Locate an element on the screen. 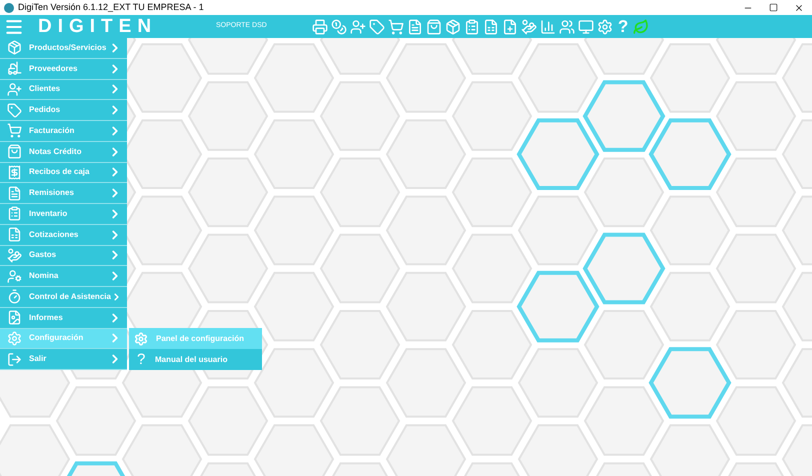 This screenshot has width=812, height=476. settings-icon is located at coordinates (604, 26).